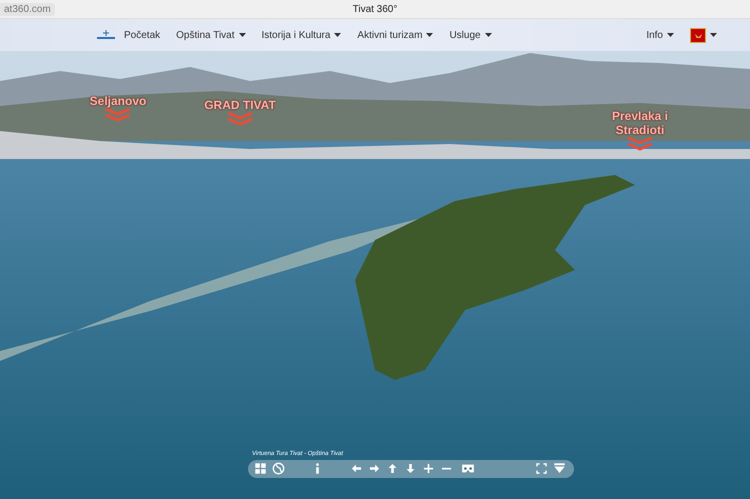 The height and width of the screenshot is (499, 750). Describe the element at coordinates (395, 35) in the screenshot. I see `nav-menu-item: Aktivni turizam` at that location.